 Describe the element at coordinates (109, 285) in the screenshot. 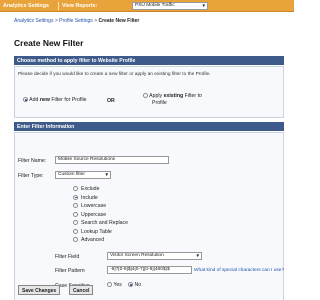

I see `case-sensitive-yes-radio` at that location.